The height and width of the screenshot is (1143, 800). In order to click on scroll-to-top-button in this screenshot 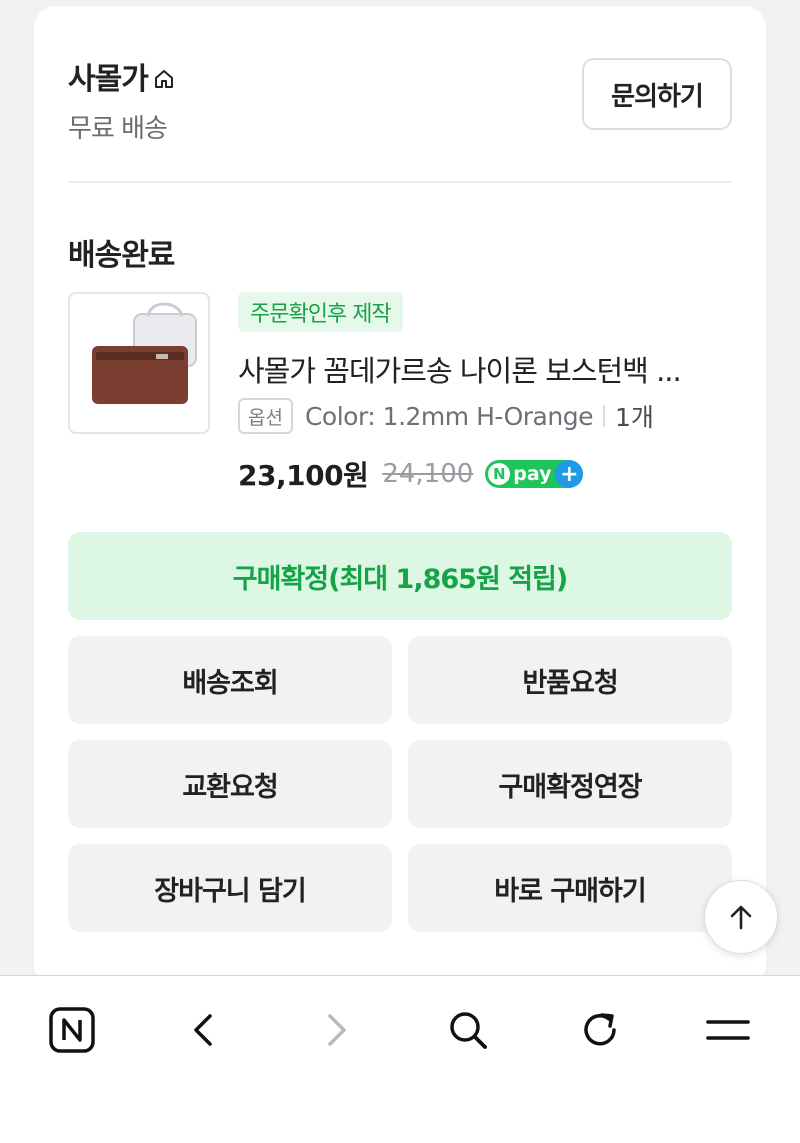, I will do `click(741, 917)`.